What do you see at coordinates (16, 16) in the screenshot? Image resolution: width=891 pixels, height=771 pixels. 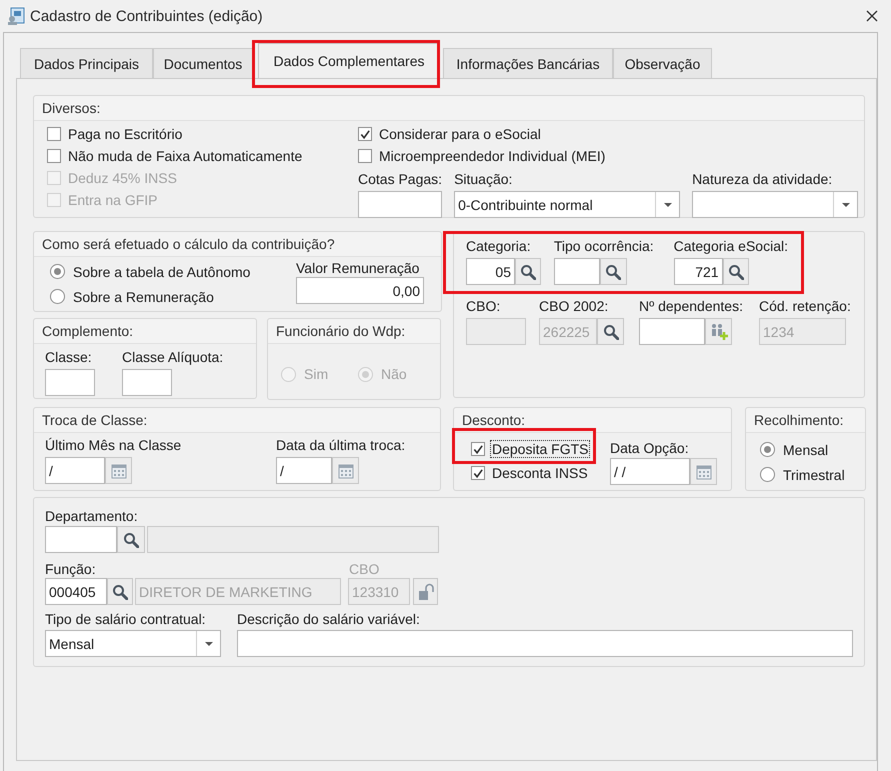 I see `app-icon` at bounding box center [16, 16].